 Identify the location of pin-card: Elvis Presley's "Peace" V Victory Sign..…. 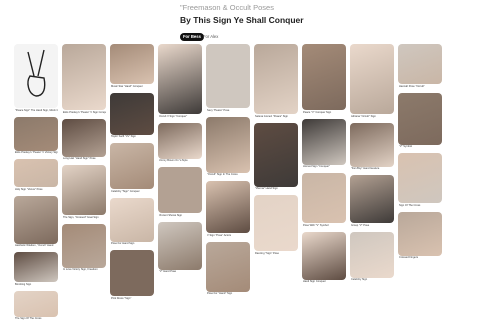
(36, 137).